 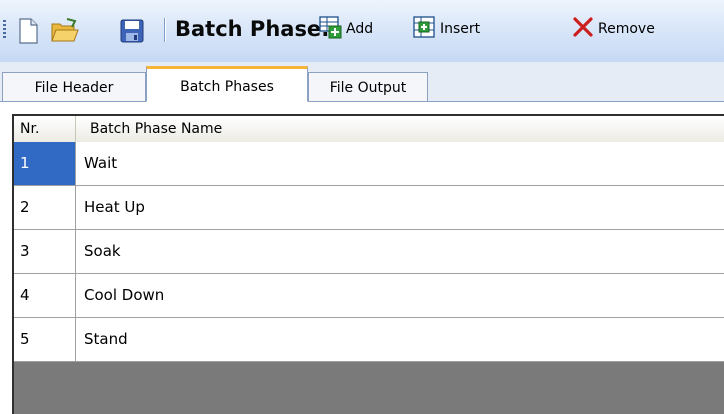 I want to click on insert-icon, so click(x=424, y=29).